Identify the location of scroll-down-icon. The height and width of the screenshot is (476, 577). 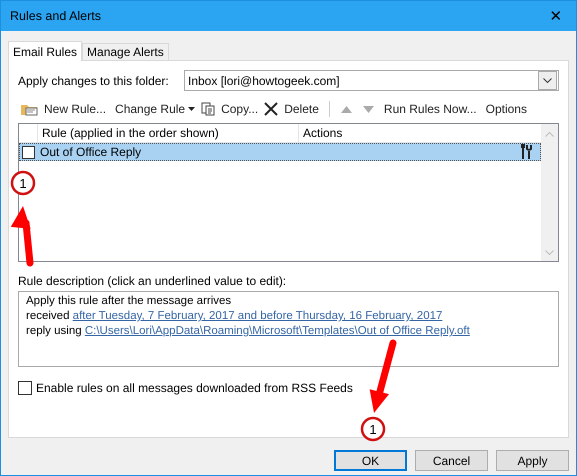
(549, 252).